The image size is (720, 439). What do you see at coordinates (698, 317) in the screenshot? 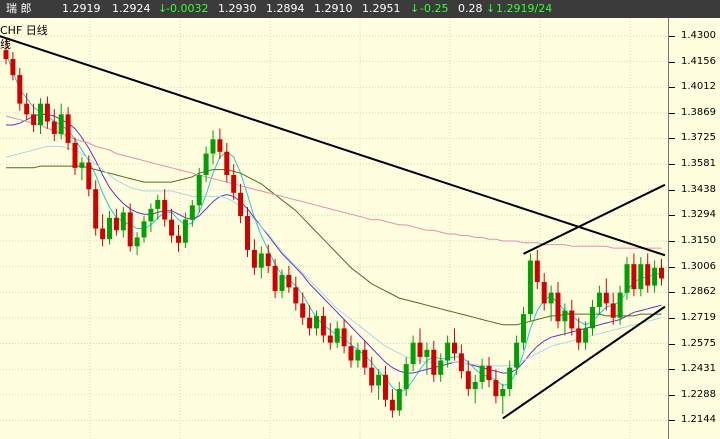
I see `y-tick-label: 1.2719` at bounding box center [698, 317].